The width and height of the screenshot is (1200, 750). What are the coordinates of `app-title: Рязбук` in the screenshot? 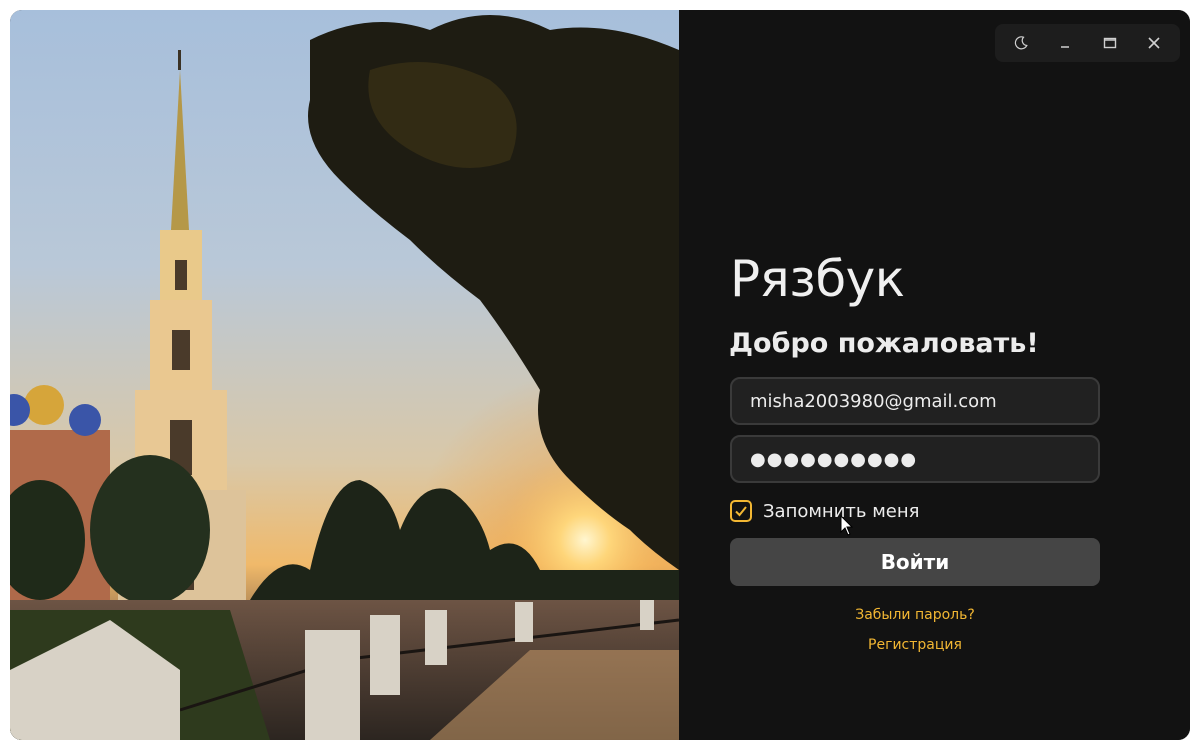 It's located at (817, 279).